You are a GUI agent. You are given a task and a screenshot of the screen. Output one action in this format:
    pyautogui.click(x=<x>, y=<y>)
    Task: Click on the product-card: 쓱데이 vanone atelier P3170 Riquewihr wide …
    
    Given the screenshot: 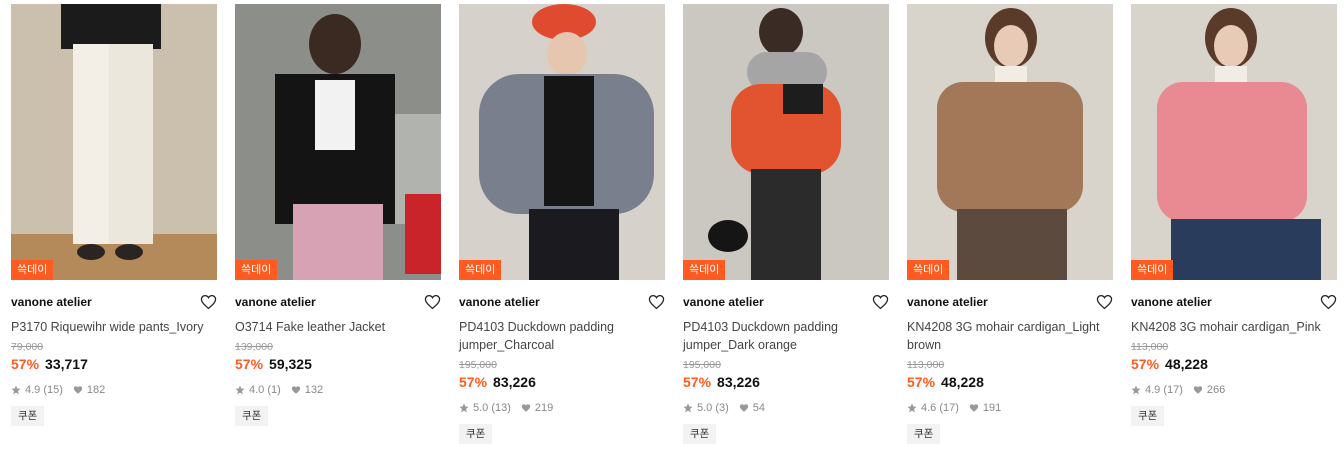 What is the action you would take?
    pyautogui.click(x=114, y=224)
    